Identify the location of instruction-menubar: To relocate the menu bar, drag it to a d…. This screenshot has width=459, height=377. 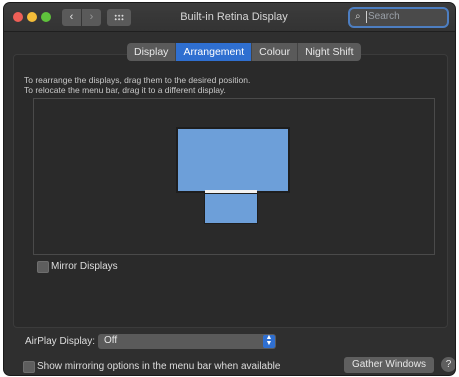
(125, 90).